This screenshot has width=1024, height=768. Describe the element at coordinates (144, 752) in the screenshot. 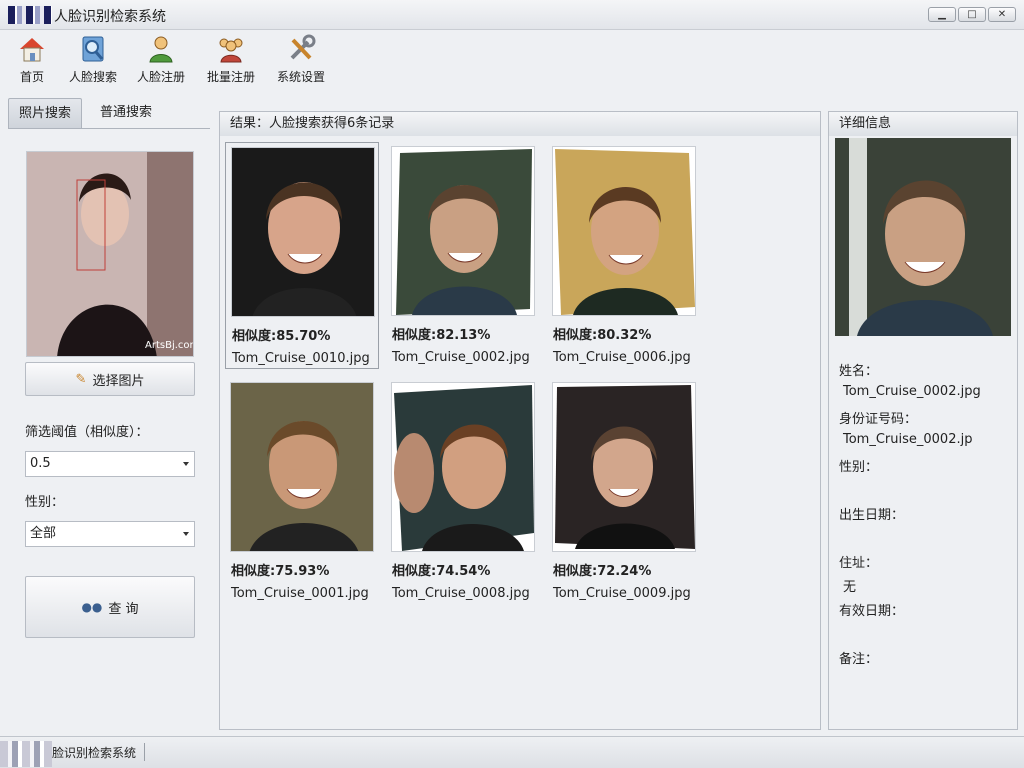

I see `status-separator` at that location.